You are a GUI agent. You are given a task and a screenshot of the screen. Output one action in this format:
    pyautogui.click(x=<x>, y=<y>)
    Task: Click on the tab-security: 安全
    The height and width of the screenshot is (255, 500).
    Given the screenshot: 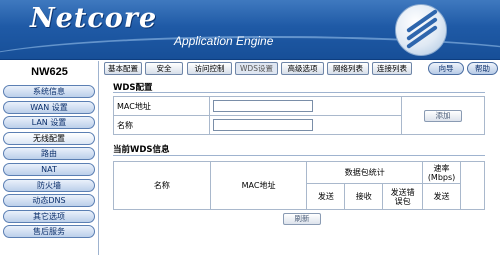 What is the action you would take?
    pyautogui.click(x=164, y=68)
    